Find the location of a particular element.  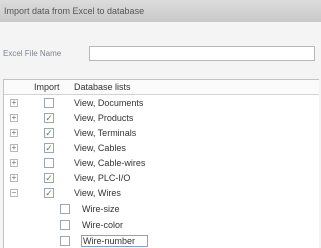

list-row: + ✓ View, Terminals is located at coordinates (161, 133).